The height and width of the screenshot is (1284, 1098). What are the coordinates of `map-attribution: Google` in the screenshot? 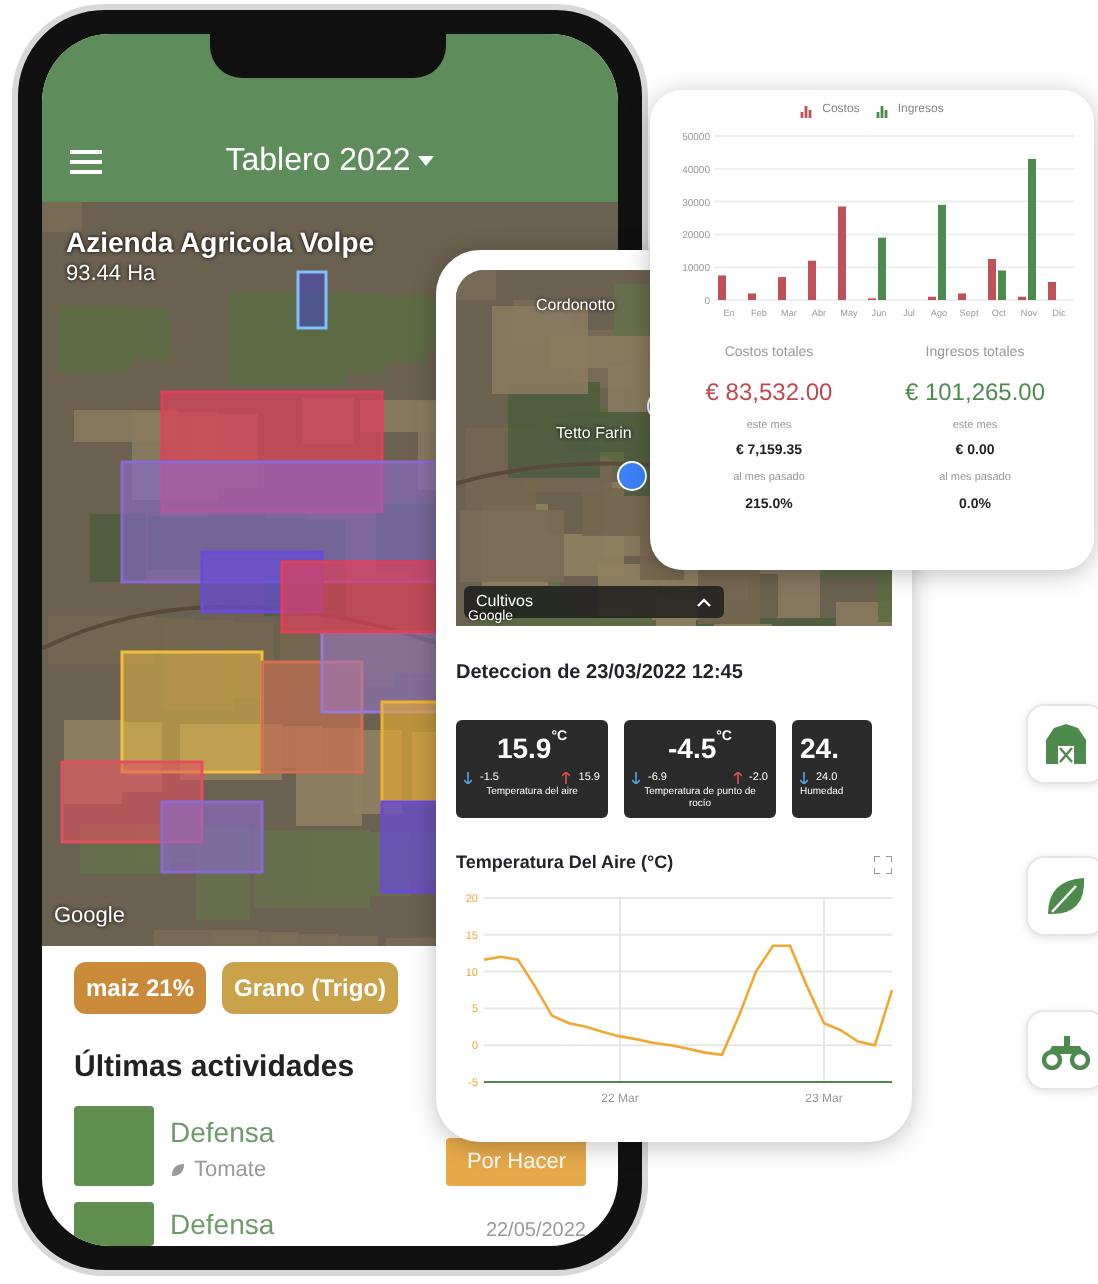 It's located at (89, 917).